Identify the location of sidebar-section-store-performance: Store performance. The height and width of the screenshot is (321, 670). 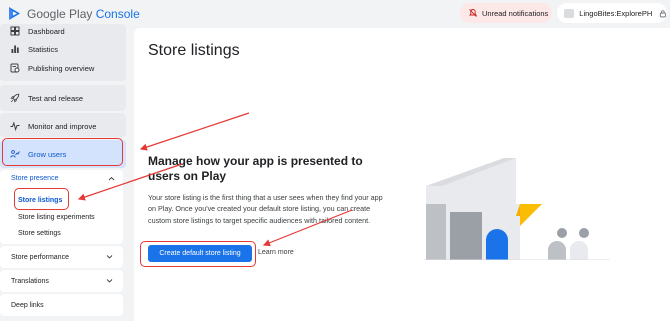
(61, 257).